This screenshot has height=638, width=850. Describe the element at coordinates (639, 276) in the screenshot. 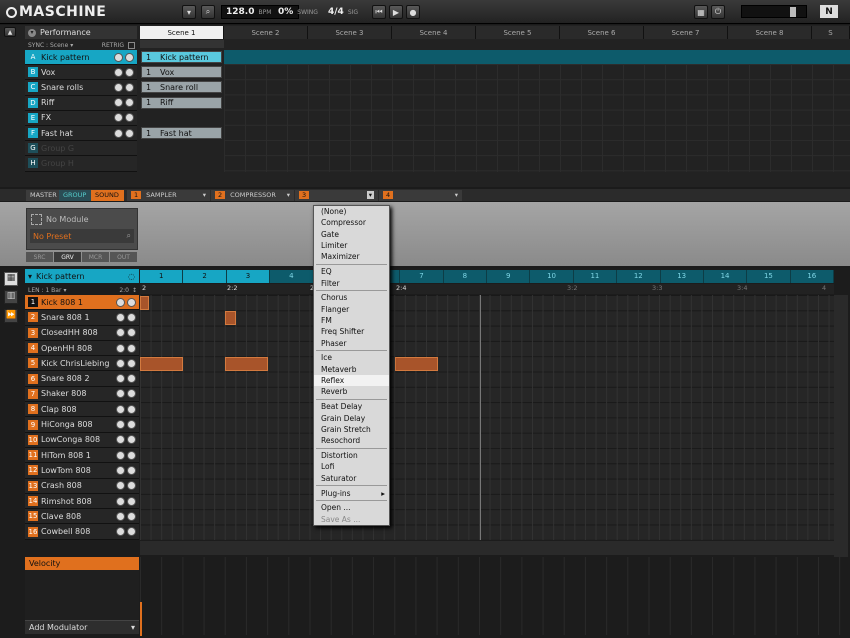

I see `pad-button: 12` at that location.